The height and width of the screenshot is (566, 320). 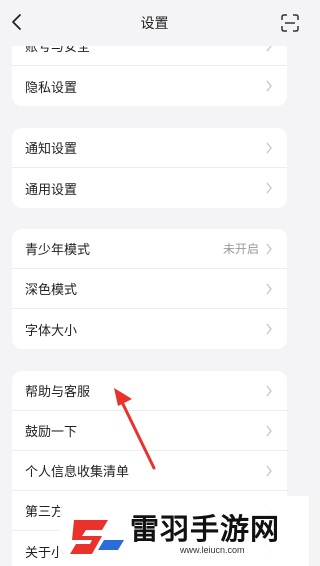 I want to click on page-title: 设置, so click(x=154, y=24).